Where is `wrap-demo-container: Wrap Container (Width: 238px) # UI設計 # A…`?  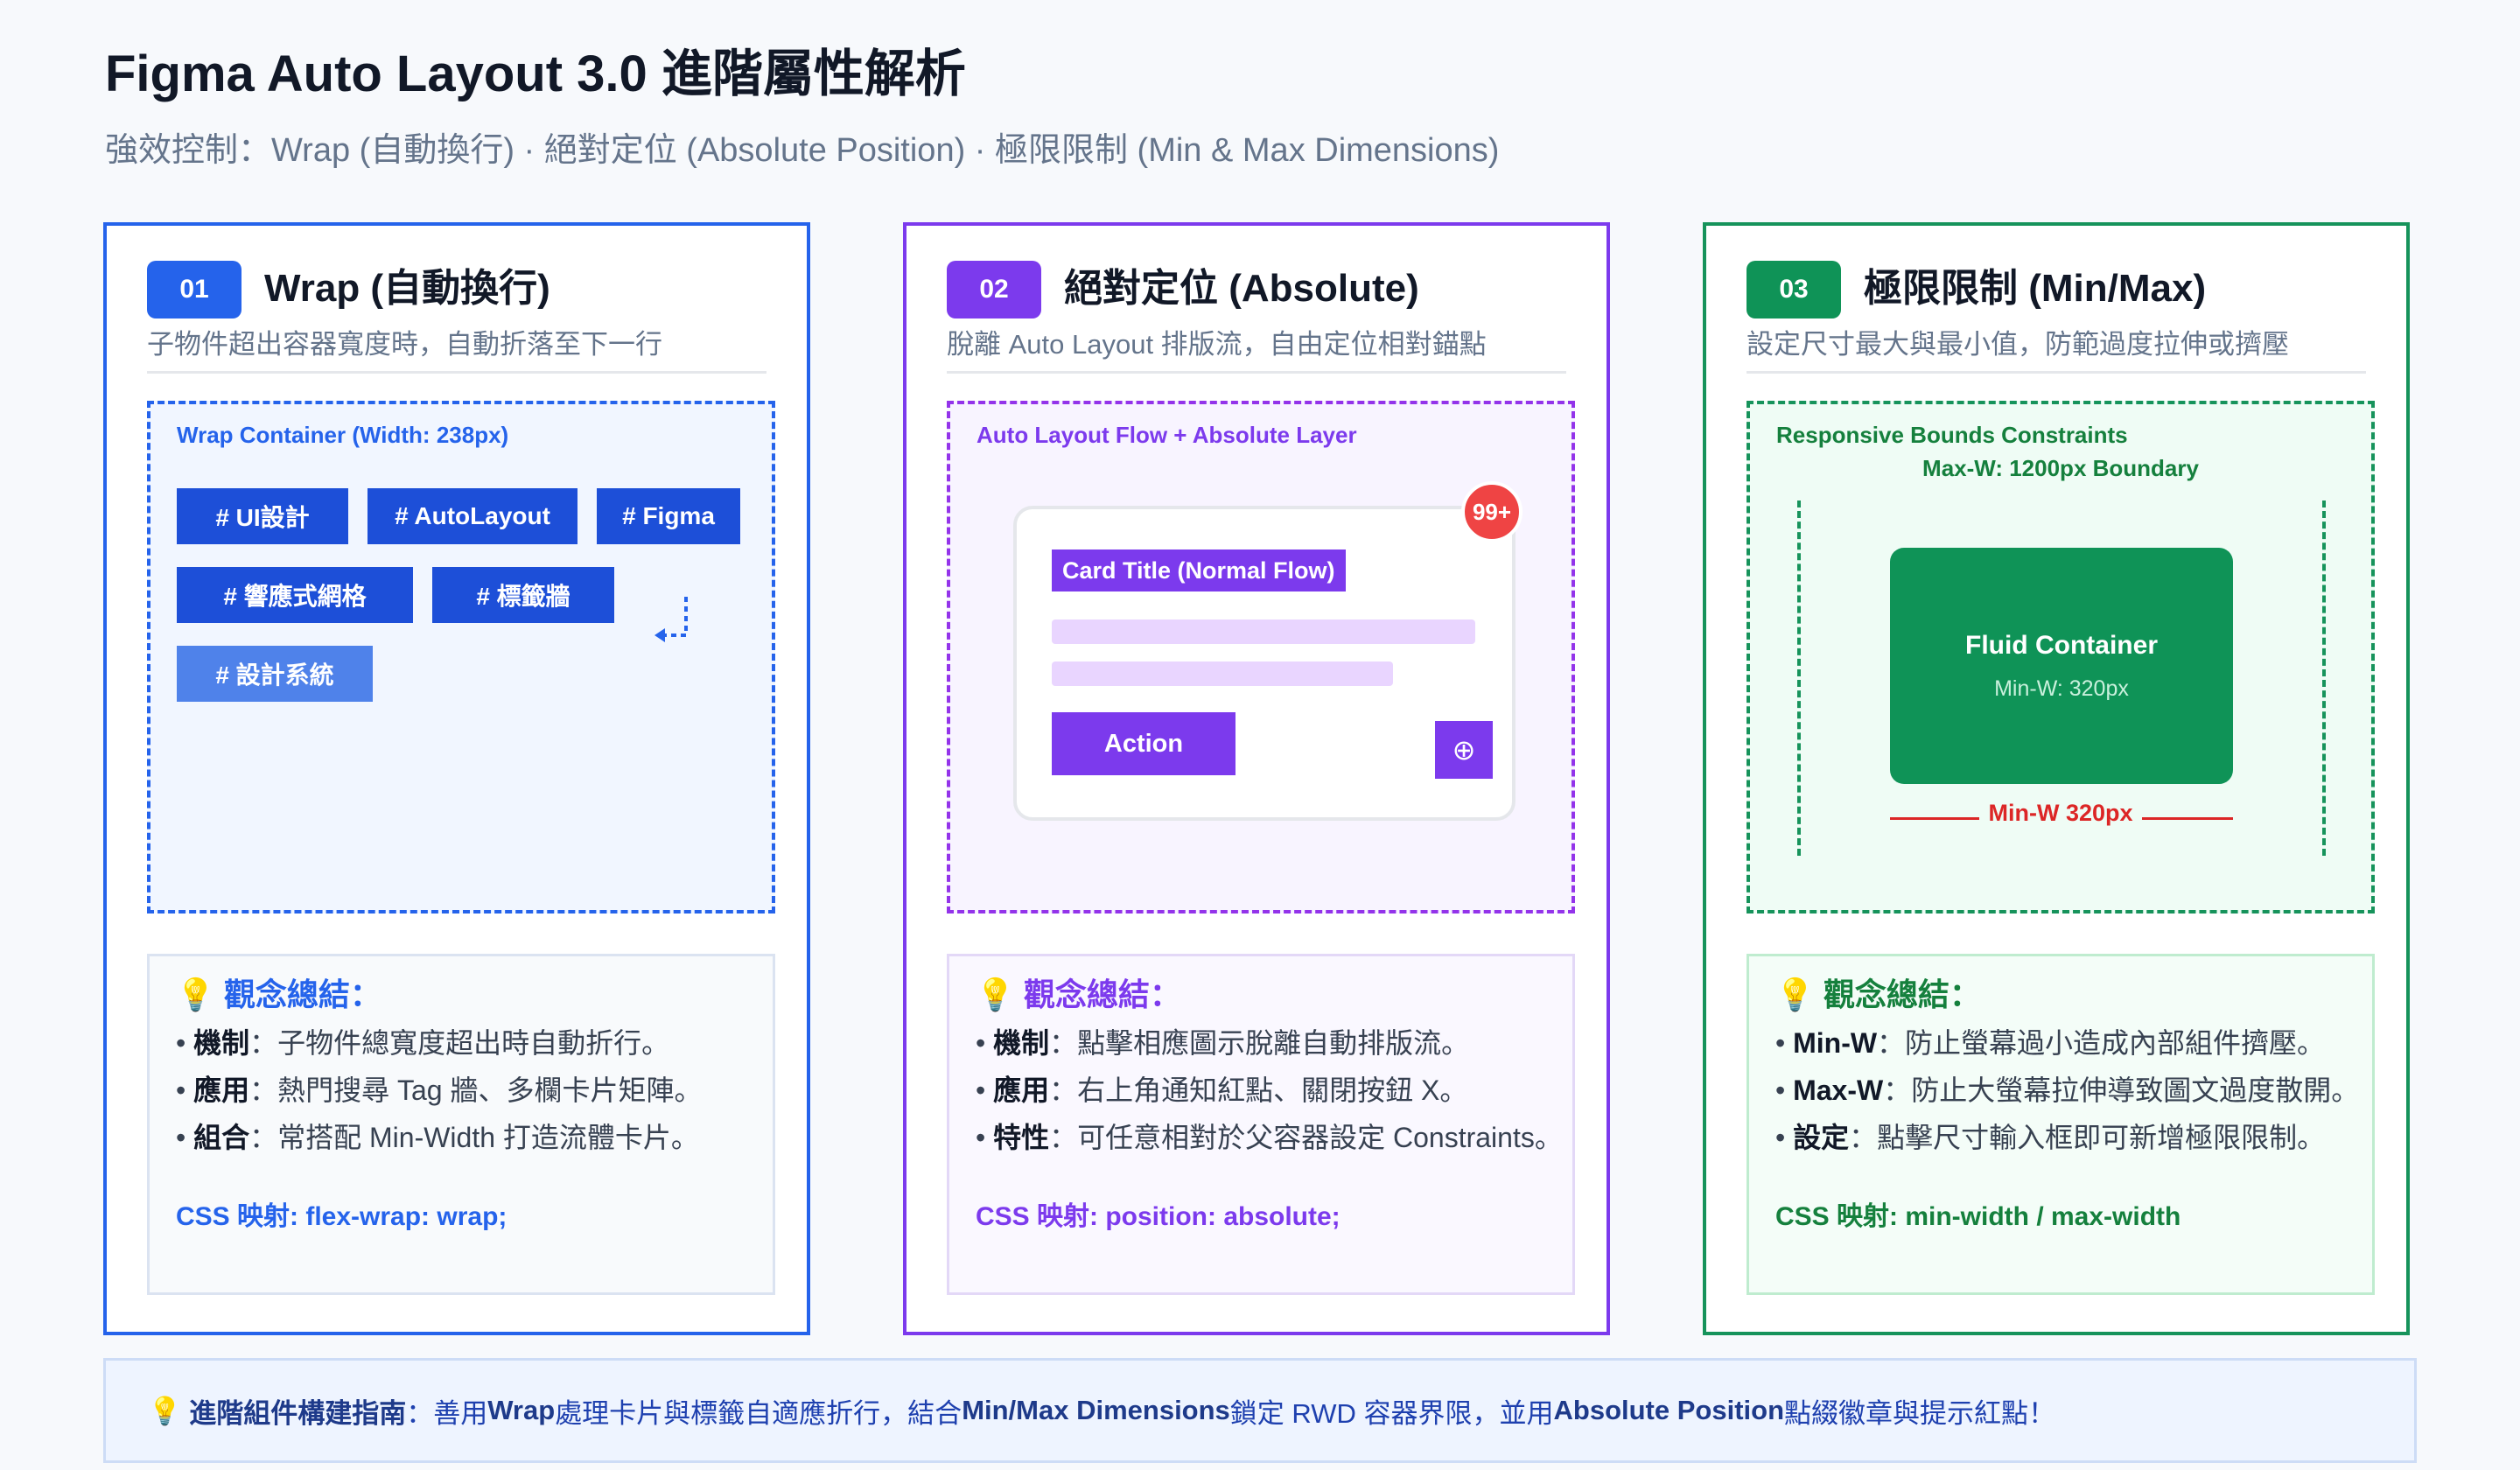
wrap-demo-container: Wrap Container (Width: 238px) # UI設計 # A… is located at coordinates (461, 657).